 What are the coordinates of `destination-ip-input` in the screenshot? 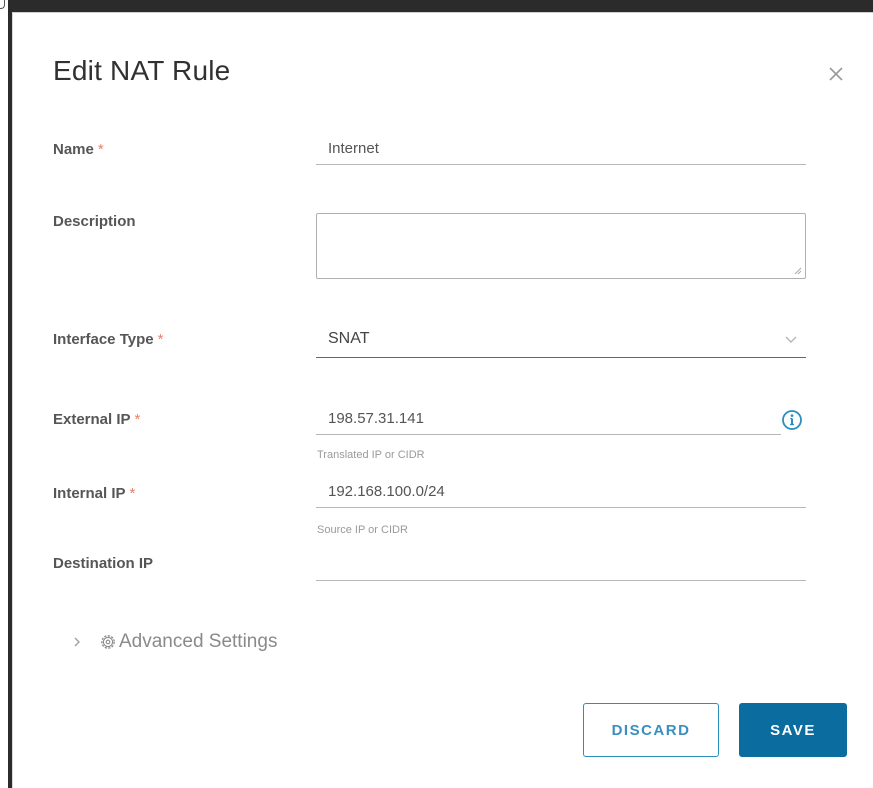 It's located at (561, 565).